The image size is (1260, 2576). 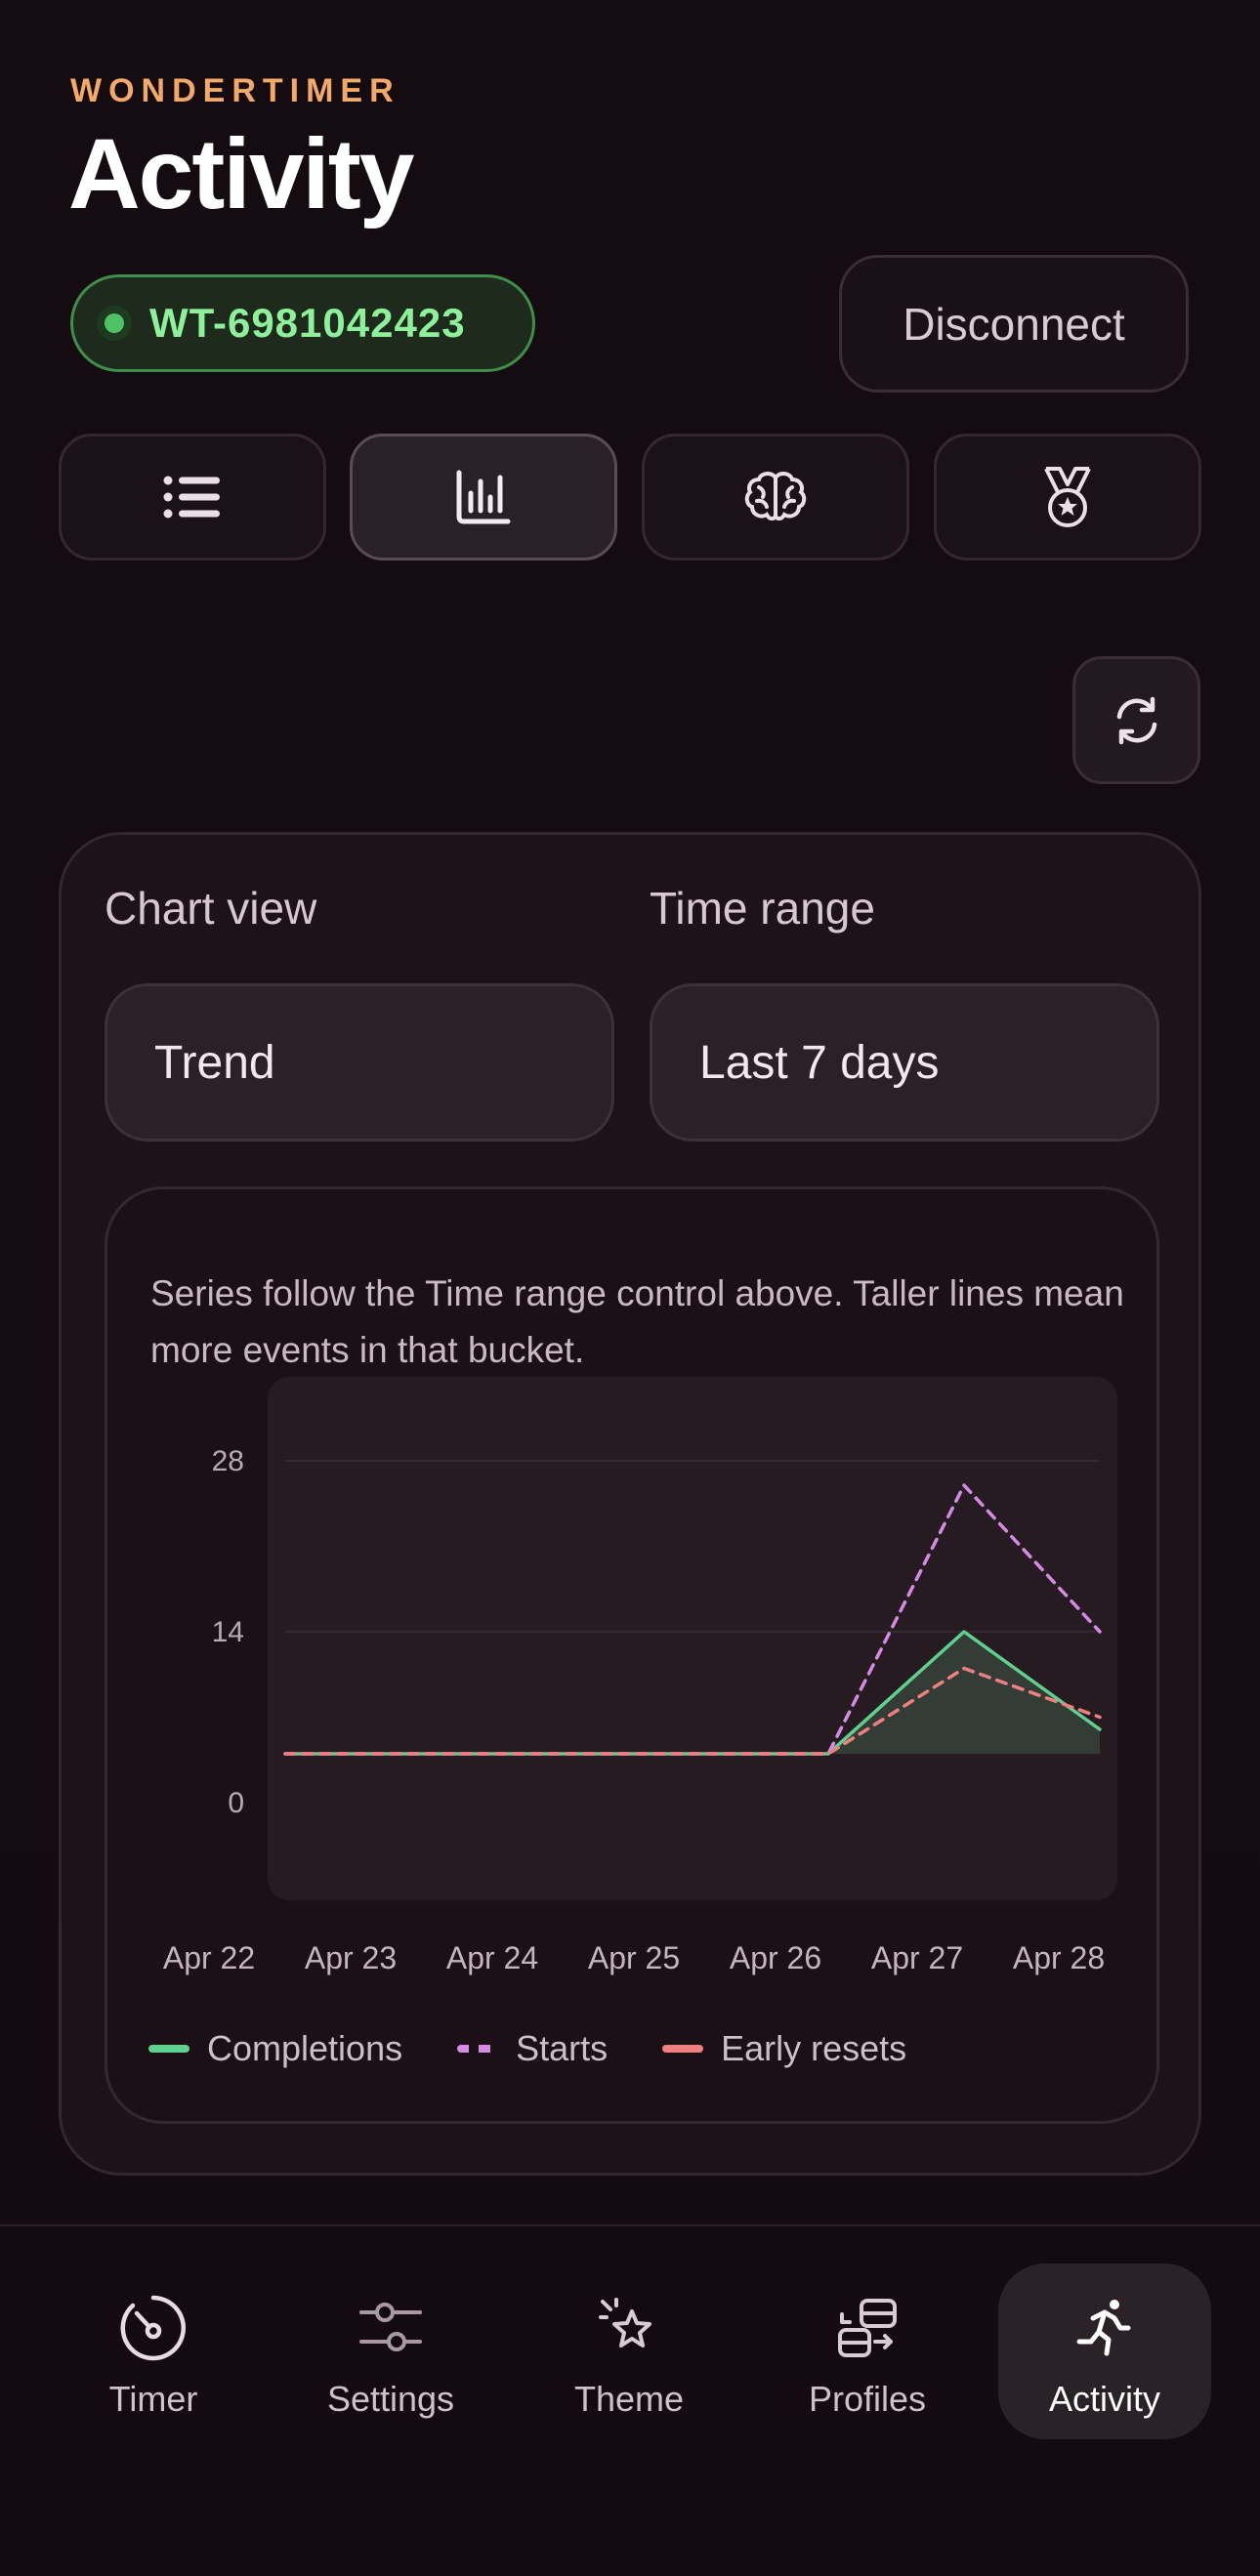 I want to click on time-range-value: Last 7 days, so click(x=819, y=1062).